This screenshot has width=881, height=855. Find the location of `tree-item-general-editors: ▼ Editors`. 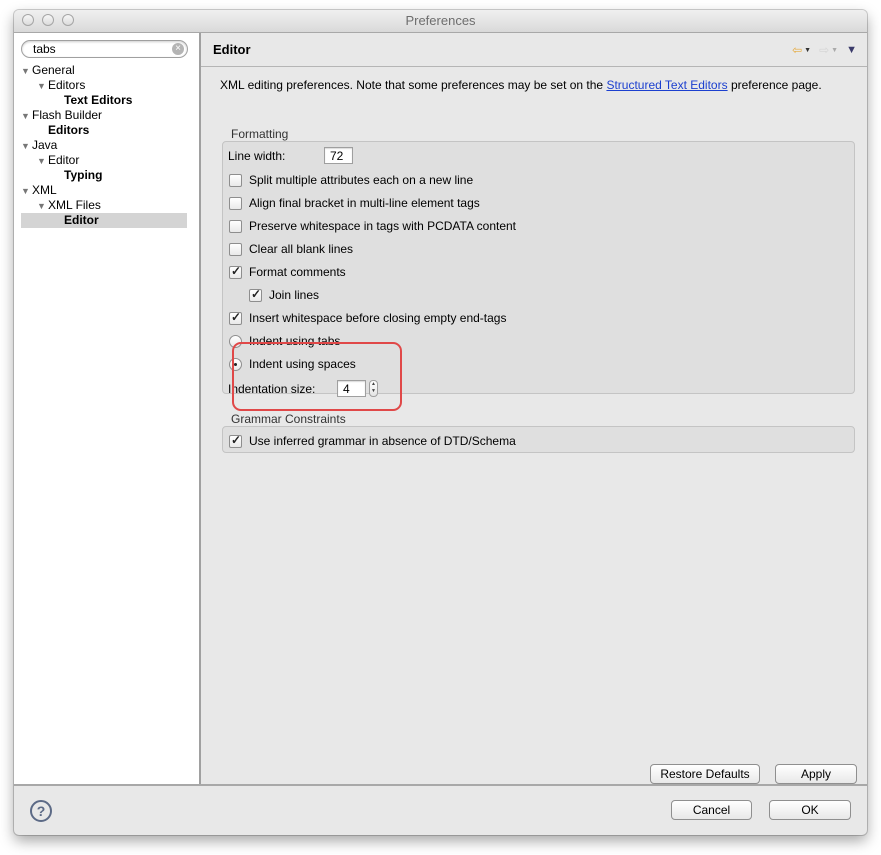

tree-item-general-editors: ▼ Editors is located at coordinates (104, 85).